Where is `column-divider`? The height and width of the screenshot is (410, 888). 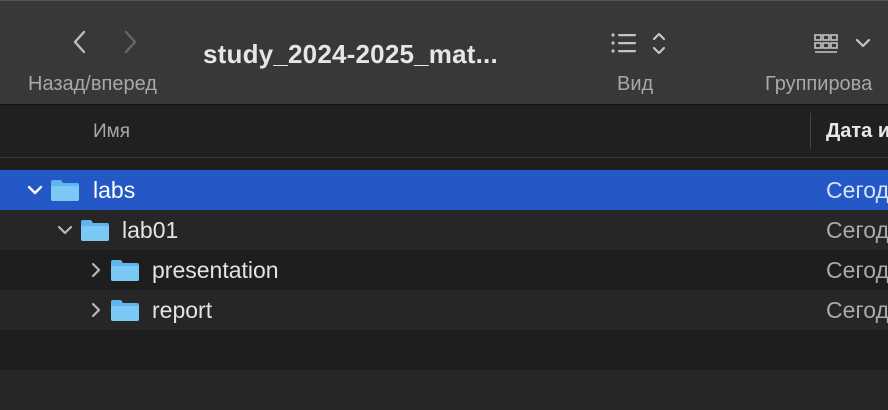 column-divider is located at coordinates (810, 131).